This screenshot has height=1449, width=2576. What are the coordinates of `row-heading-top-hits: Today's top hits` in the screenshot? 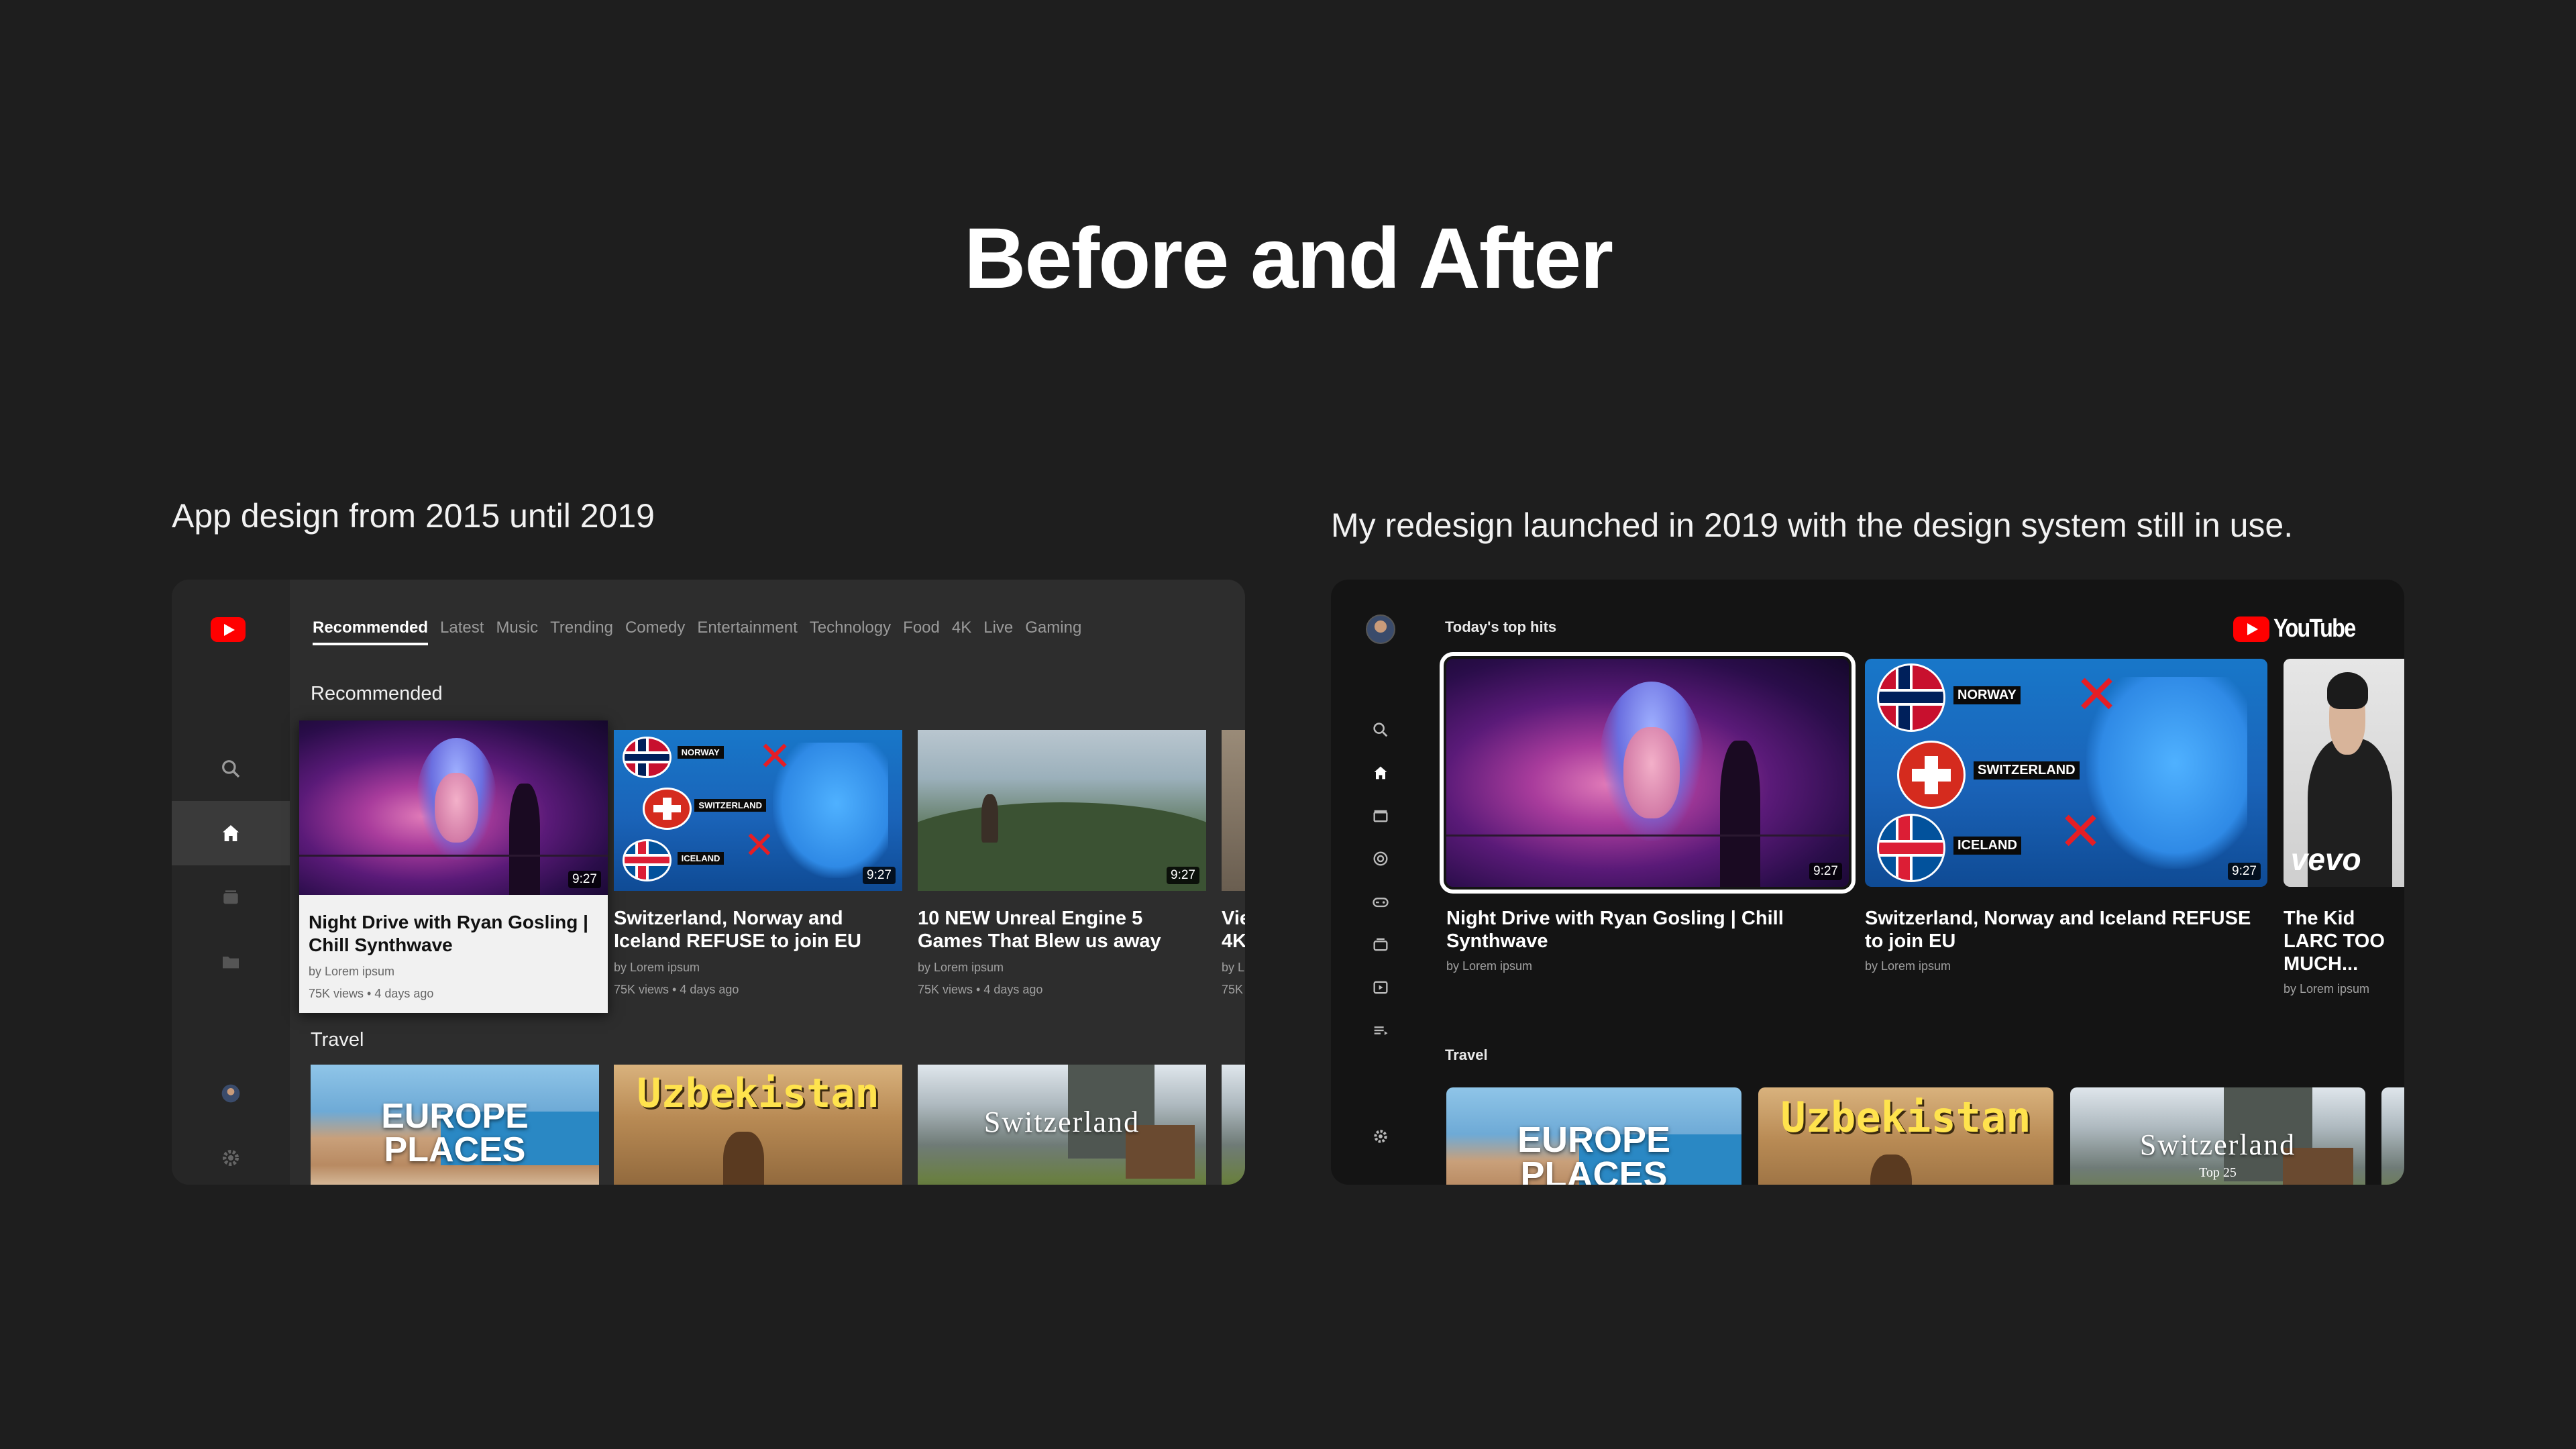 It's located at (1501, 627).